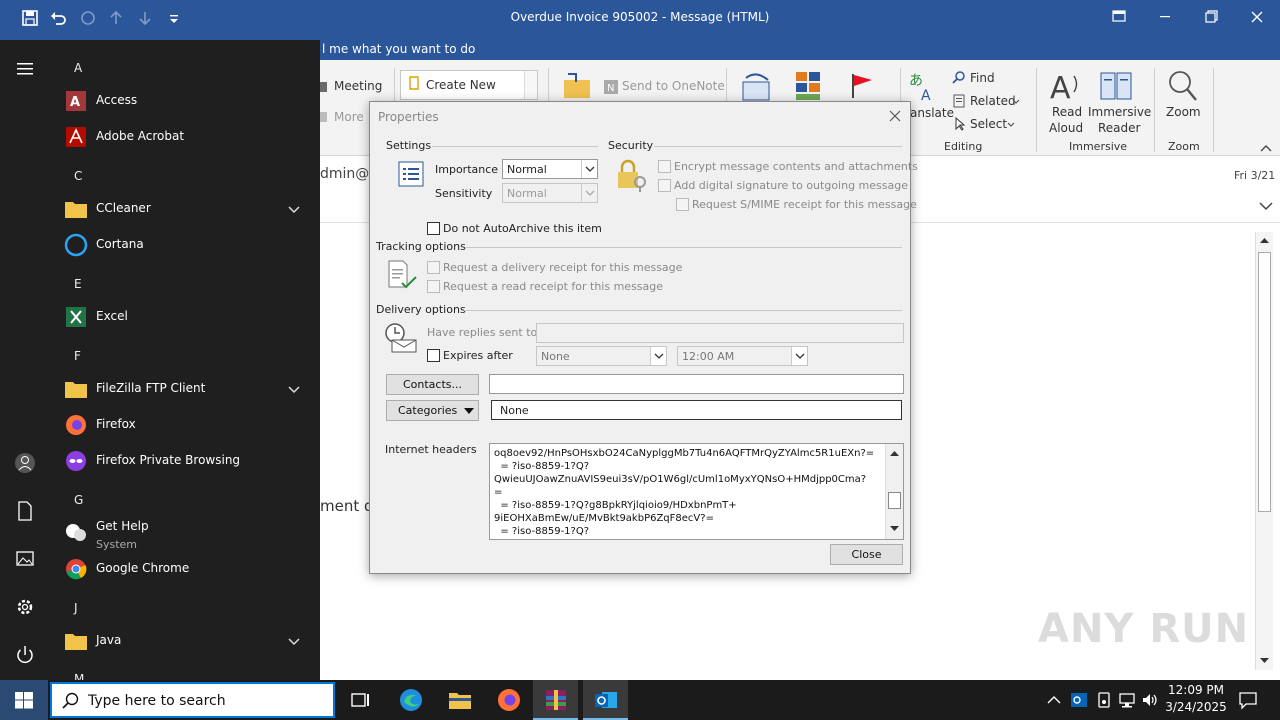 The width and height of the screenshot is (1280, 720). I want to click on app-get-help: Get Help System, so click(186, 533).